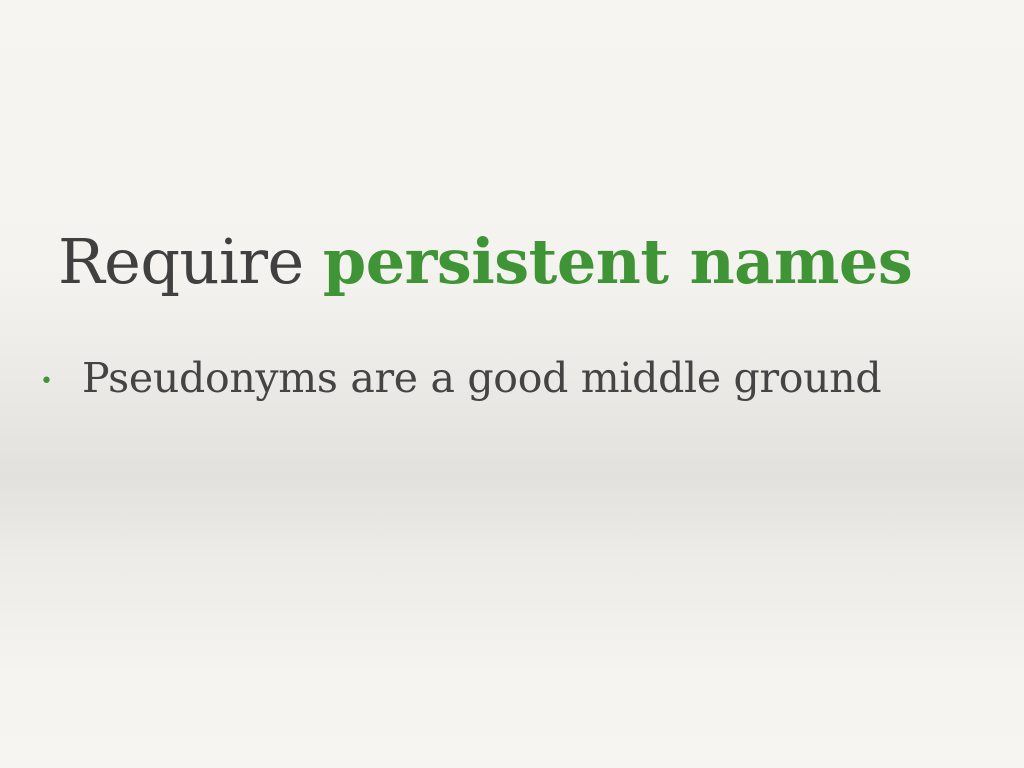 This screenshot has height=768, width=1024. I want to click on slide-title: Require persistent names, so click(528, 262).